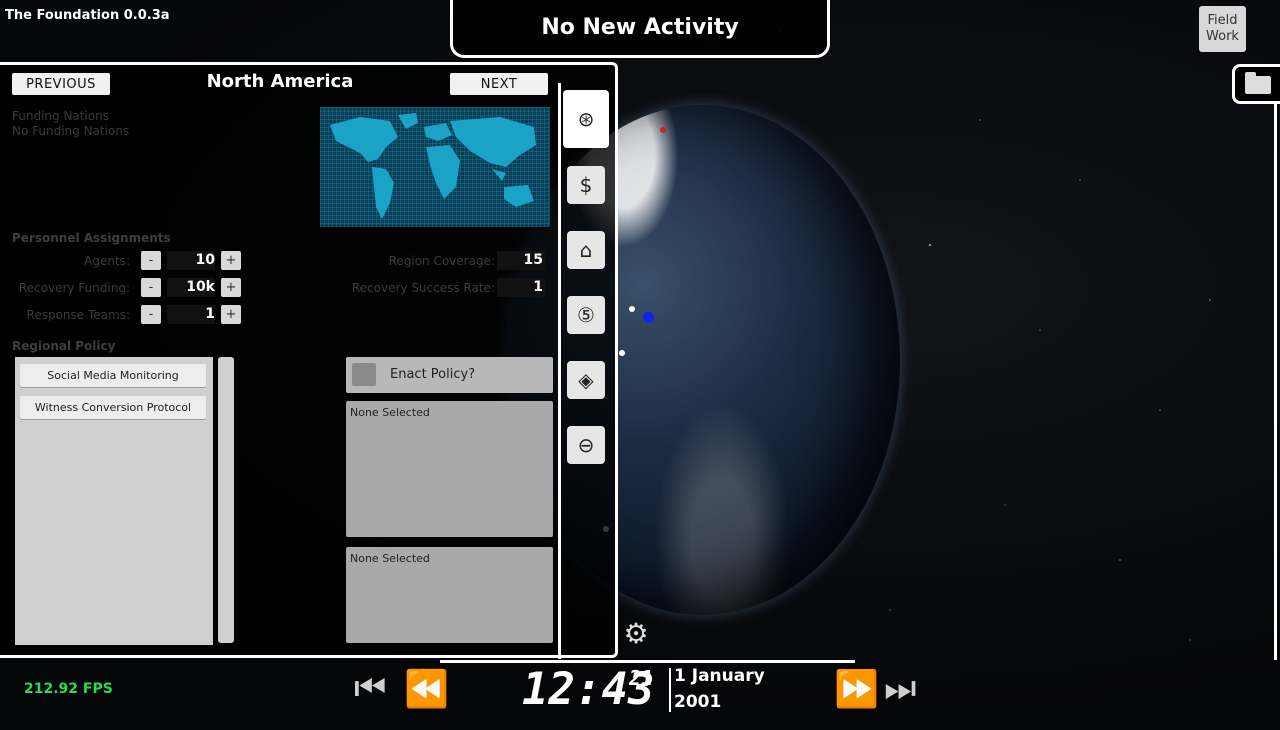  I want to click on region-marker-blue, so click(648, 317).